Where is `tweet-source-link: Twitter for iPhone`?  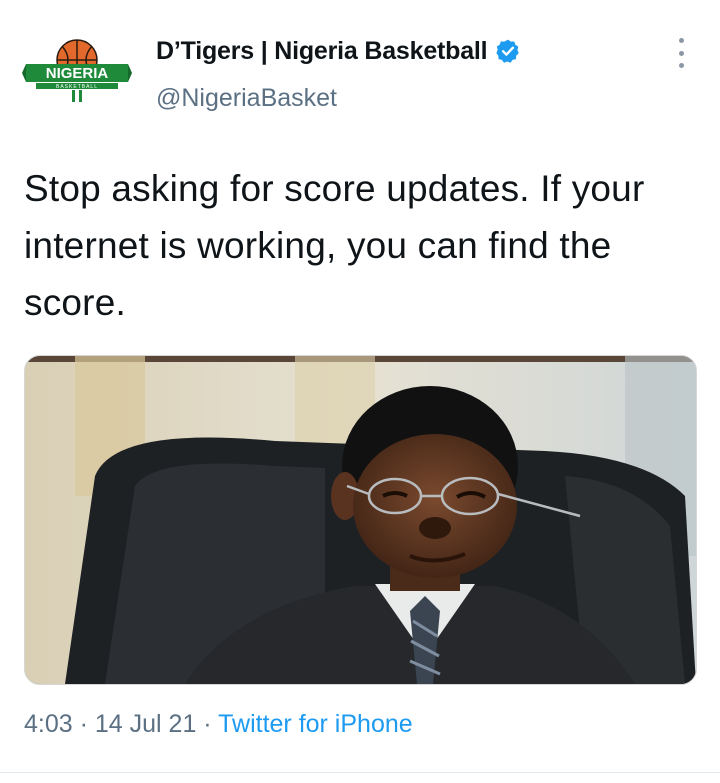
tweet-source-link: Twitter for iPhone is located at coordinates (315, 724).